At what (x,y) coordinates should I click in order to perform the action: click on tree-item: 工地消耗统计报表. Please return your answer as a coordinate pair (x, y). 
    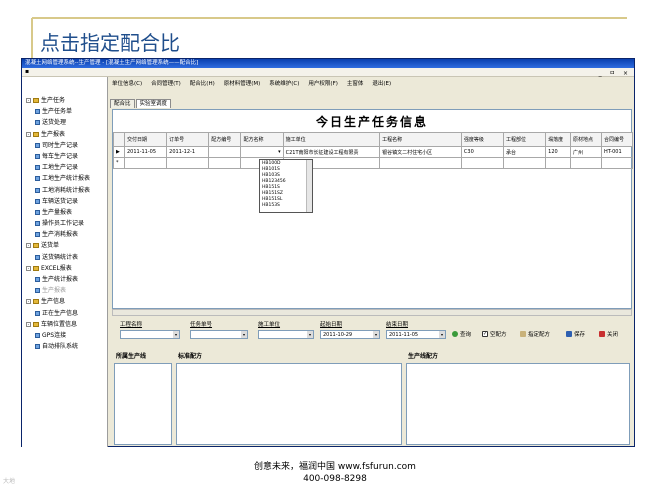
    Looking at the image, I should click on (64, 190).